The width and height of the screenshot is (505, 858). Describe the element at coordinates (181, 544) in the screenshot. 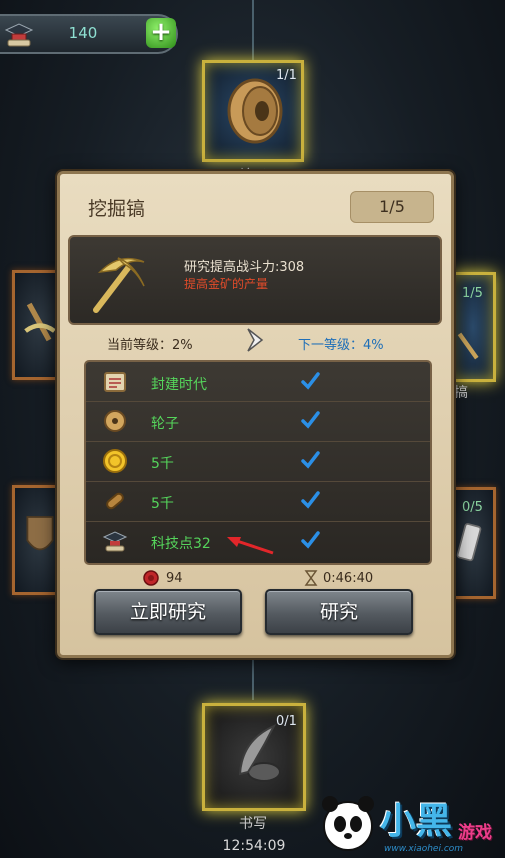

I see `requirement-label: 科技点32` at that location.